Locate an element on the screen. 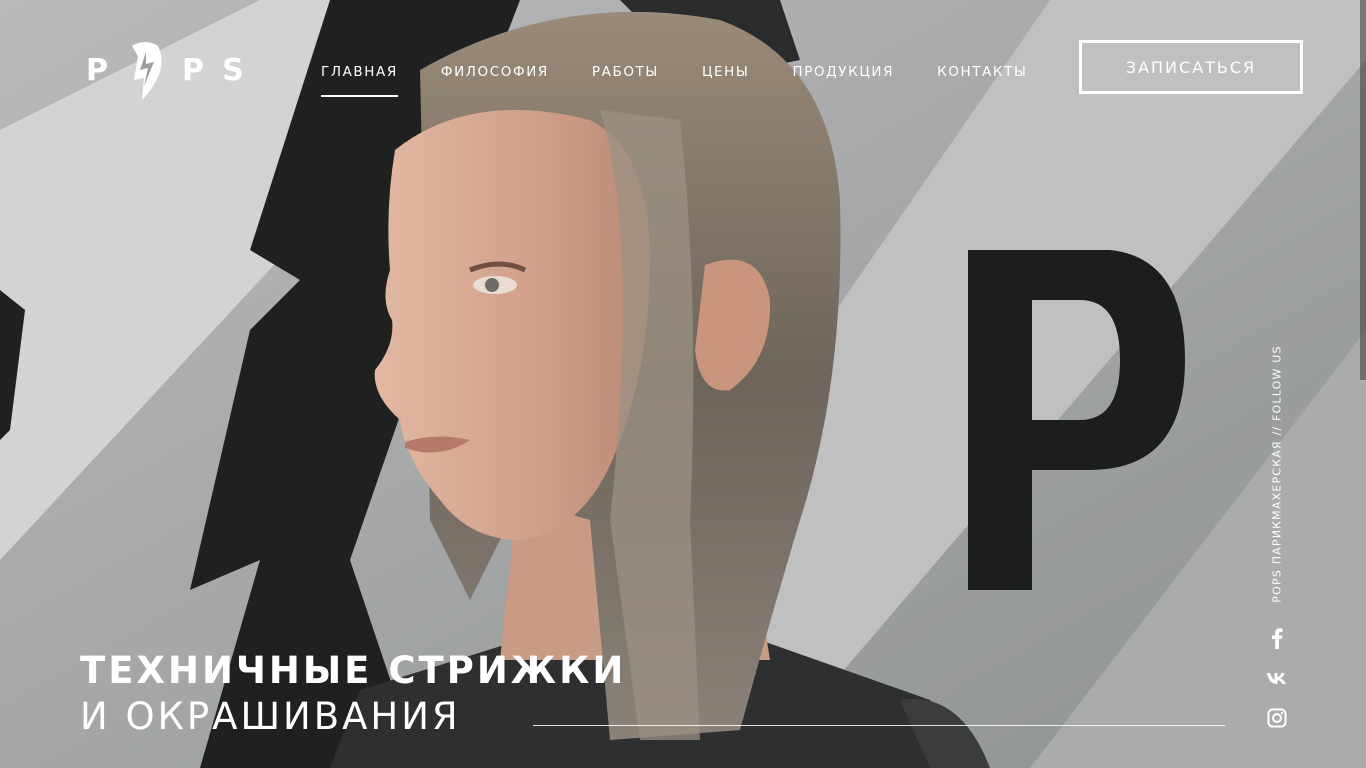 The width and height of the screenshot is (1366, 768). nav-item-home: ГЛАВНАЯ is located at coordinates (359, 80).